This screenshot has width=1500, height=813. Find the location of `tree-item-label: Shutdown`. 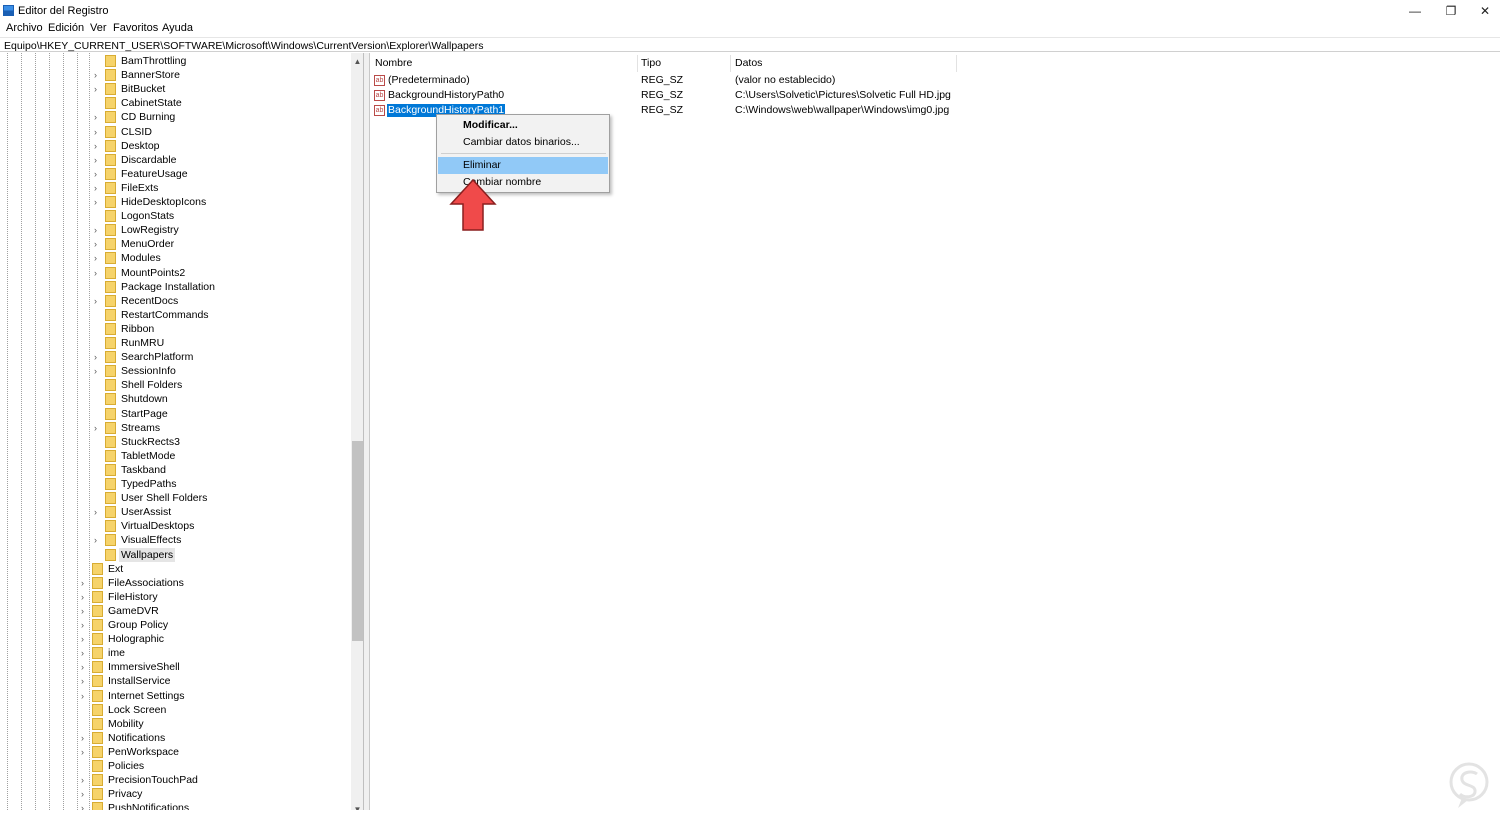

tree-item-label: Shutdown is located at coordinates (144, 399).